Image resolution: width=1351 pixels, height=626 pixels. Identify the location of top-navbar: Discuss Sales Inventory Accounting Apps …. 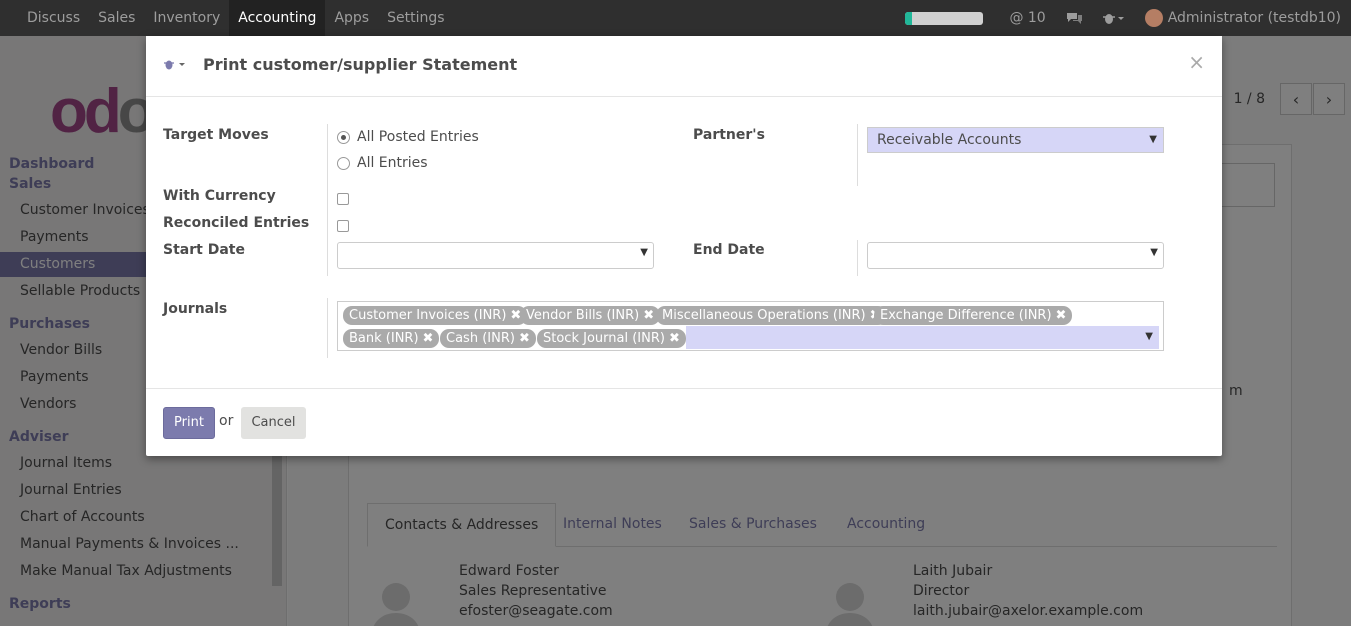
(675, 18).